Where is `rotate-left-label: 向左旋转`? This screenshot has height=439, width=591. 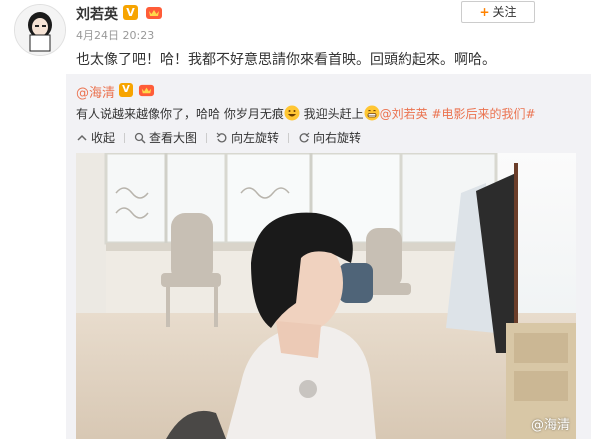
rotate-left-label: 向左旋转 is located at coordinates (255, 138).